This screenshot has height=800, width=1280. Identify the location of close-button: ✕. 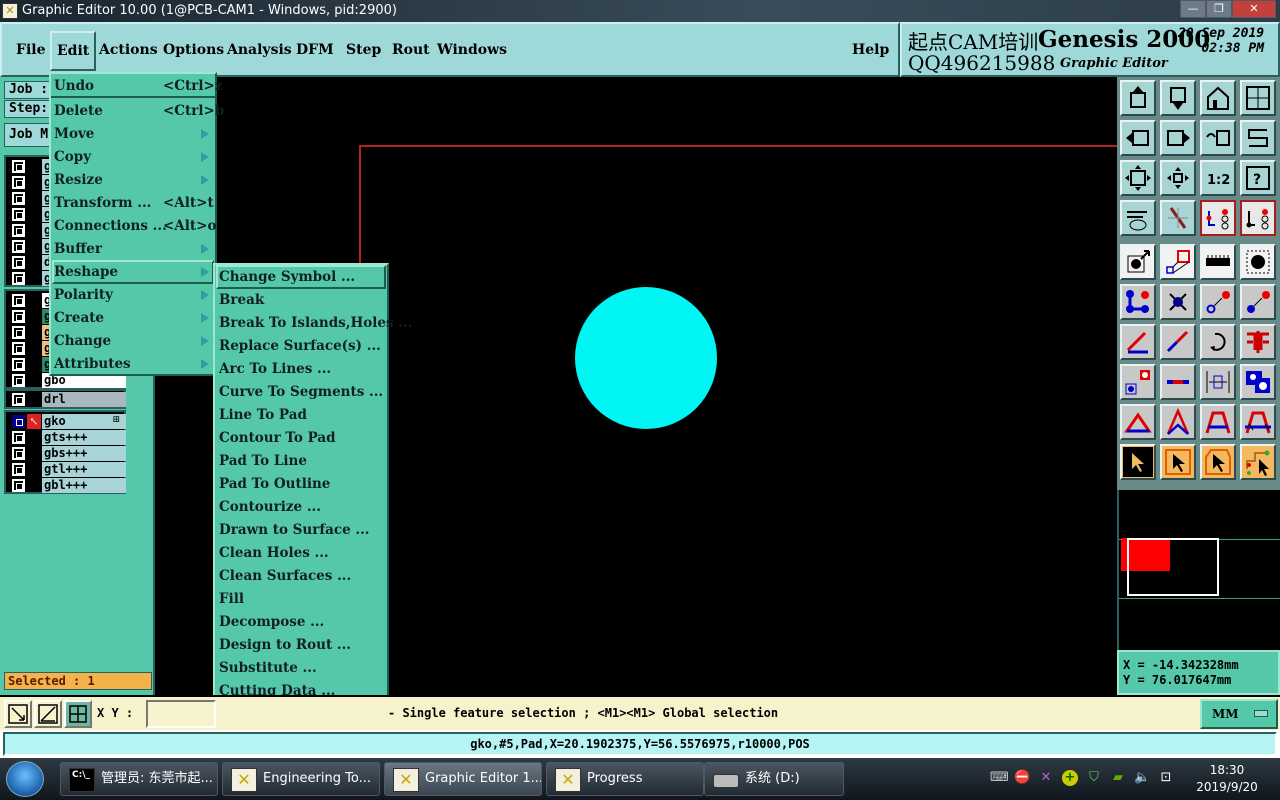
(1254, 9).